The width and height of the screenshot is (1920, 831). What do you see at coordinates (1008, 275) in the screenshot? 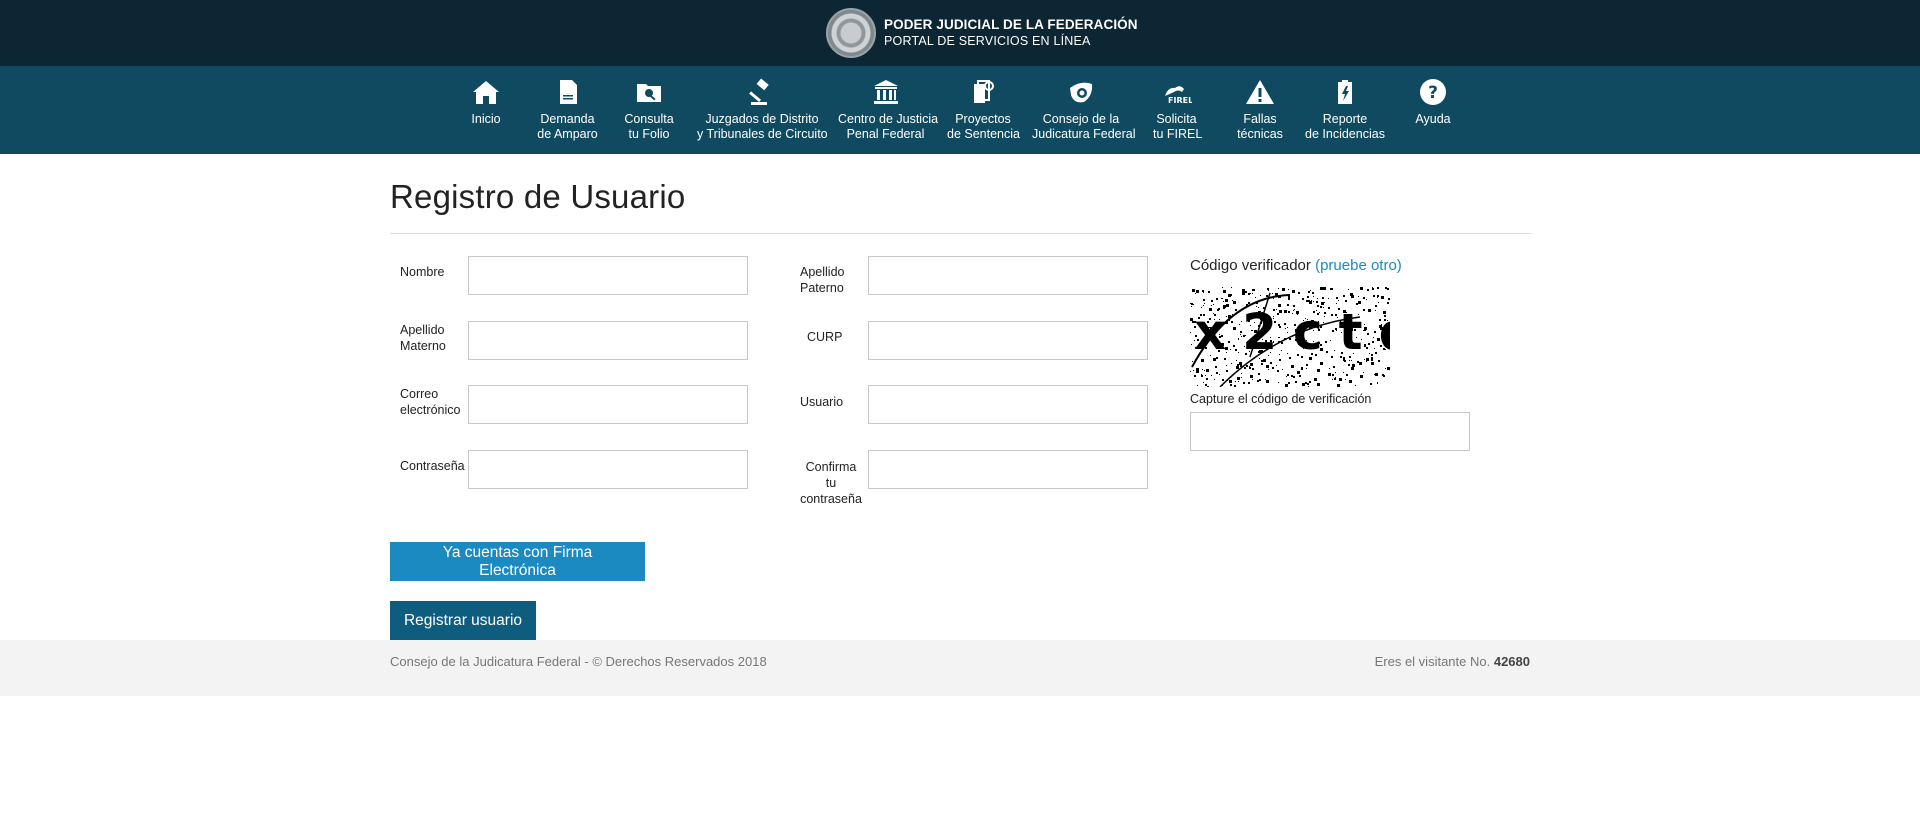
I see `apellido-paterno-field` at bounding box center [1008, 275].